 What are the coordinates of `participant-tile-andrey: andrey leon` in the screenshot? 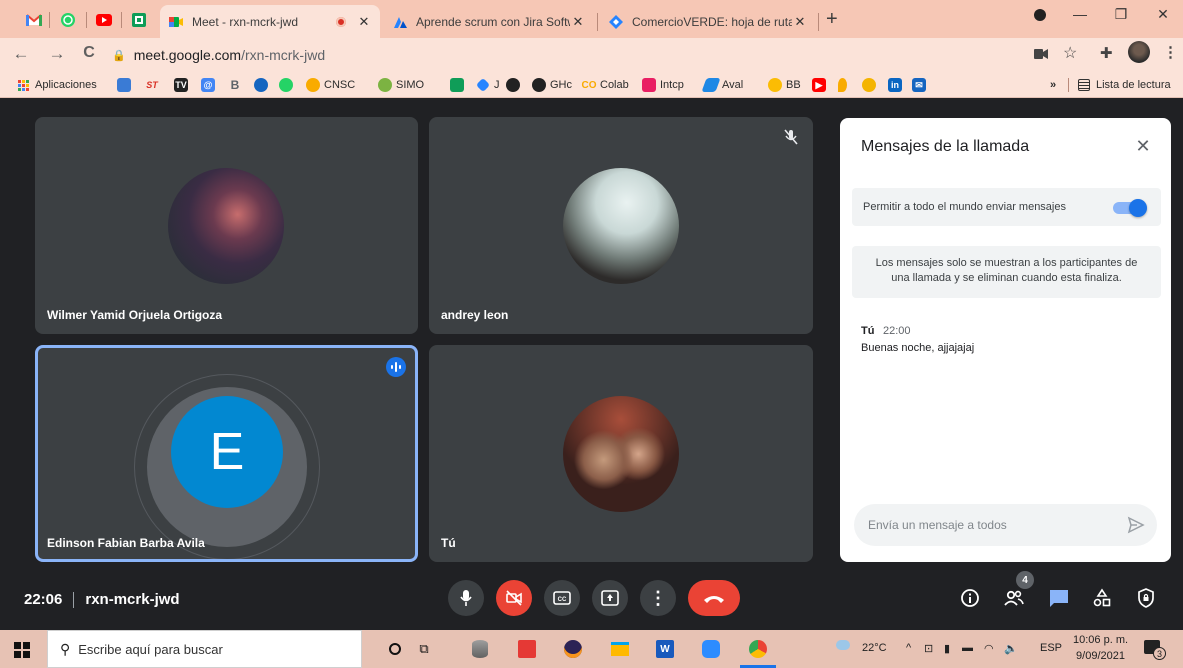 It's located at (621, 225).